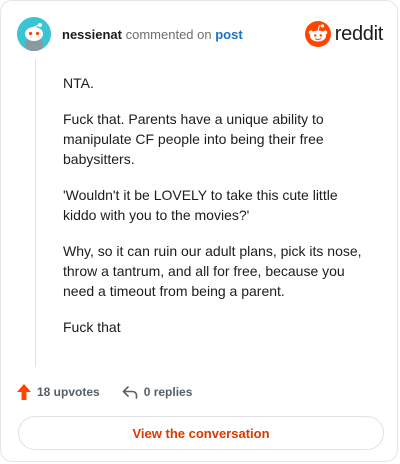 The image size is (400, 464). What do you see at coordinates (130, 392) in the screenshot?
I see `reply-icon` at bounding box center [130, 392].